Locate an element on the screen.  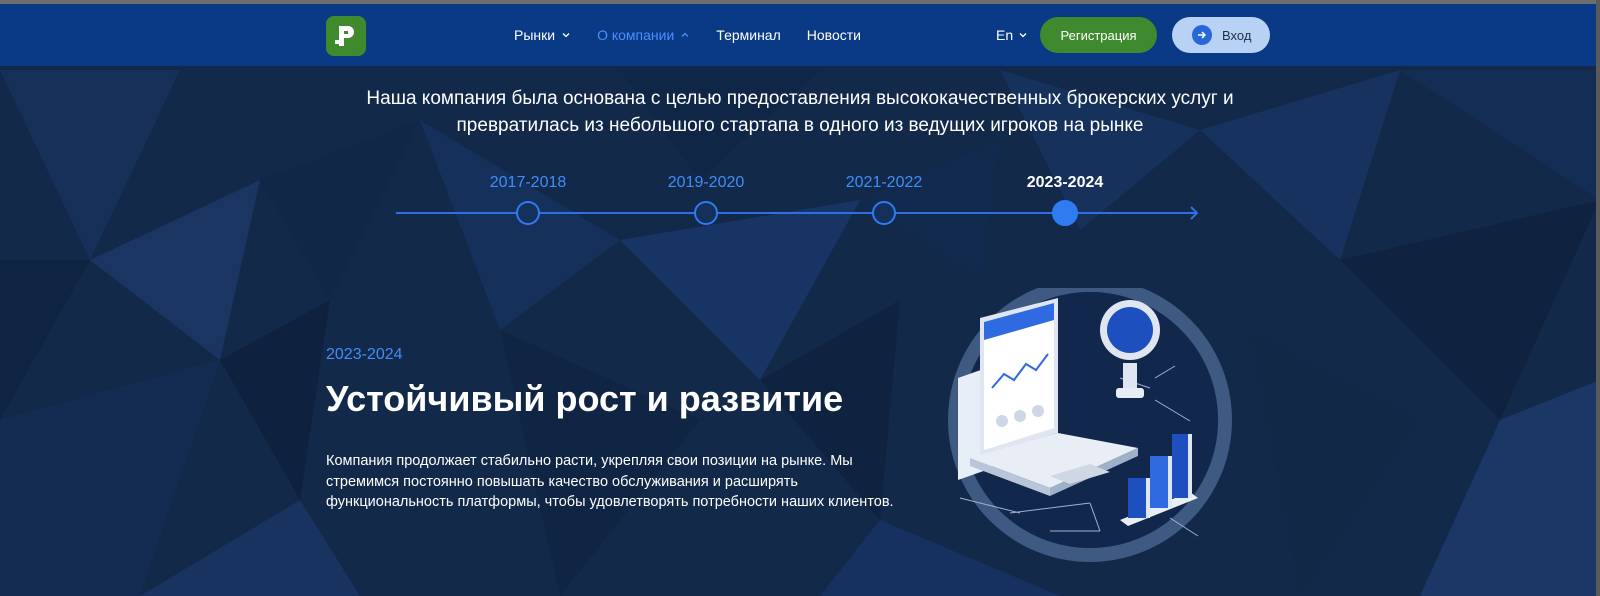
brand-logo-icon is located at coordinates (346, 36).